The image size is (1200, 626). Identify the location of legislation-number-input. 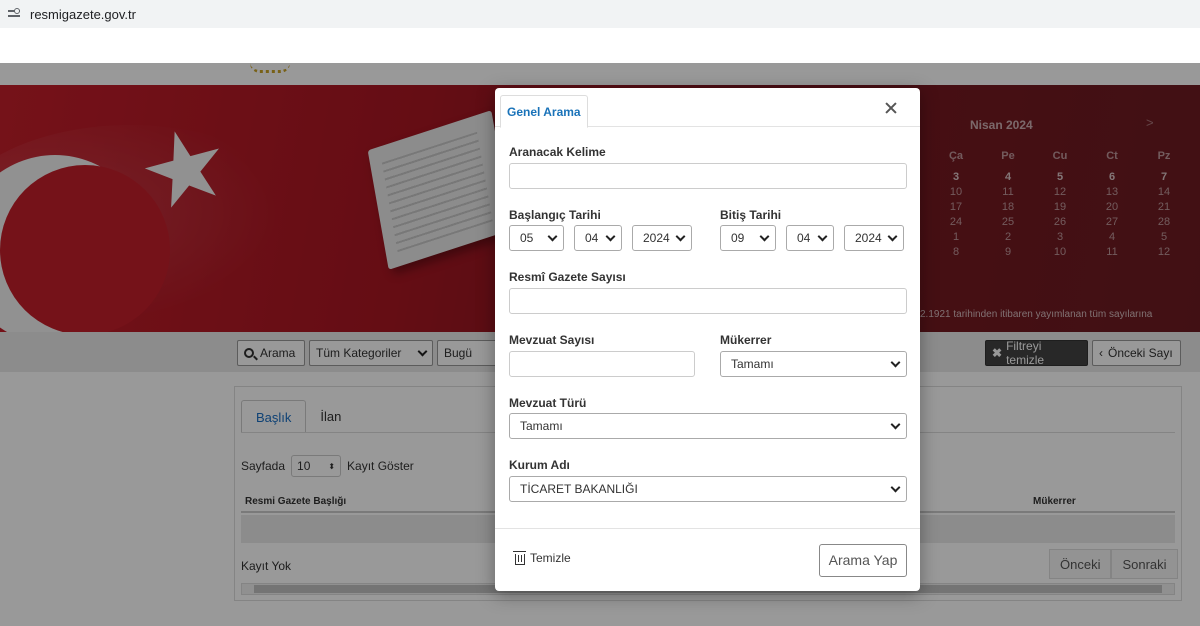
(602, 364).